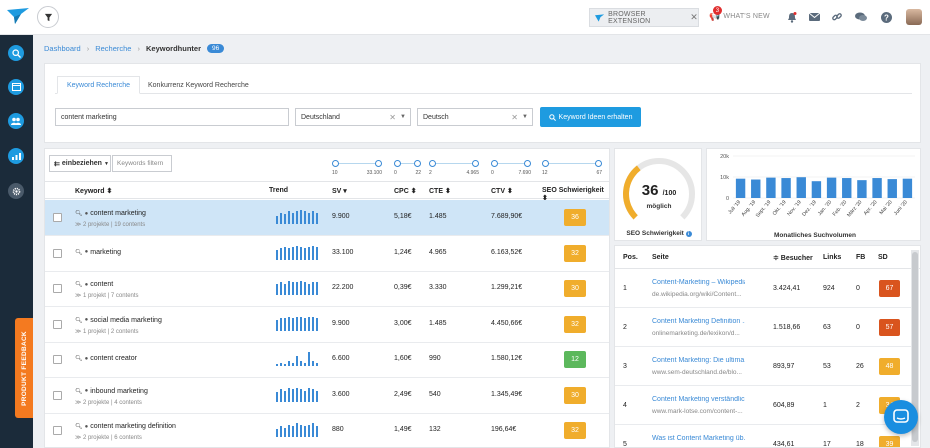 This screenshot has height=448, width=930. Describe the element at coordinates (93, 191) in the screenshot. I see `col-keyword: Keyword ⬍` at that location.